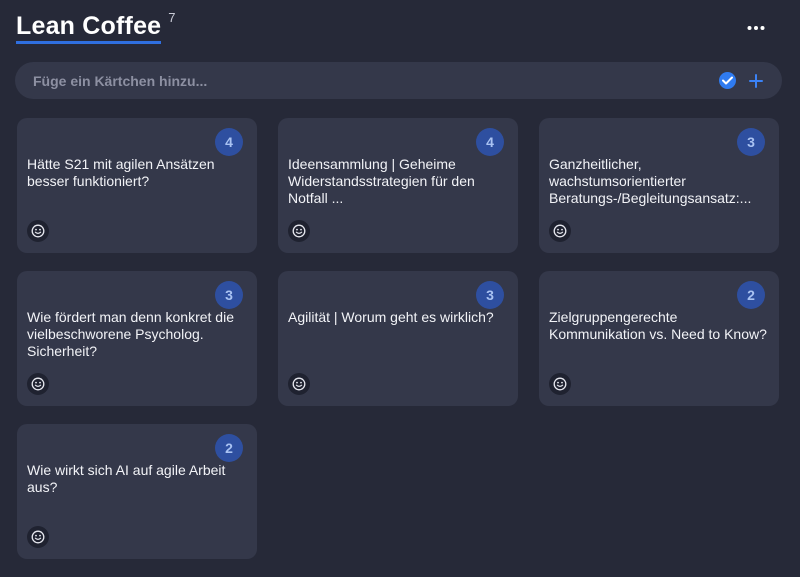 The height and width of the screenshot is (577, 800). I want to click on title-group: Lean Coffee 7, so click(96, 27).